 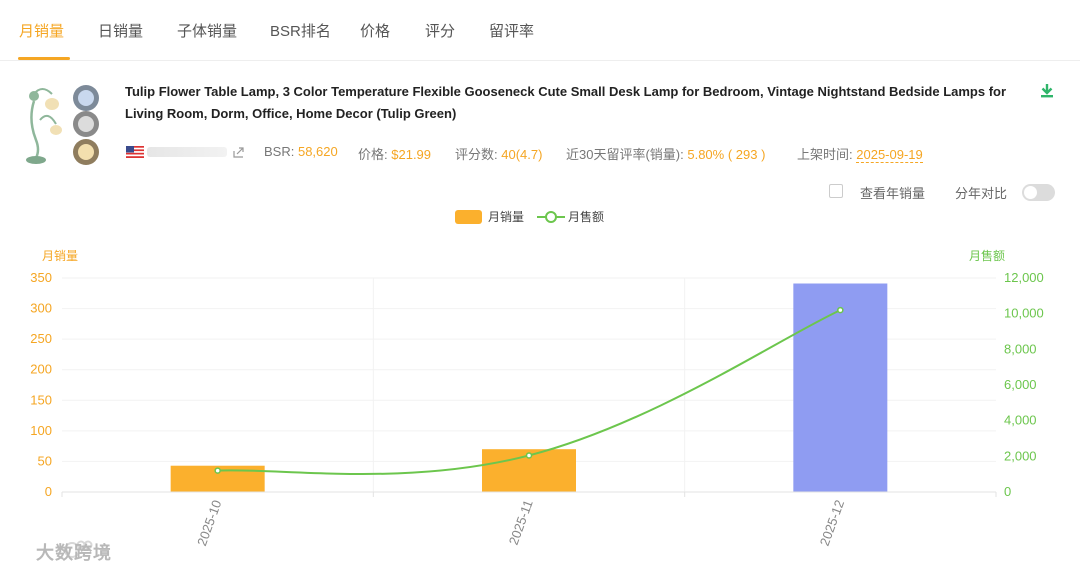 What do you see at coordinates (74, 553) in the screenshot?
I see `watermark-text: 大数跨境` at bounding box center [74, 553].